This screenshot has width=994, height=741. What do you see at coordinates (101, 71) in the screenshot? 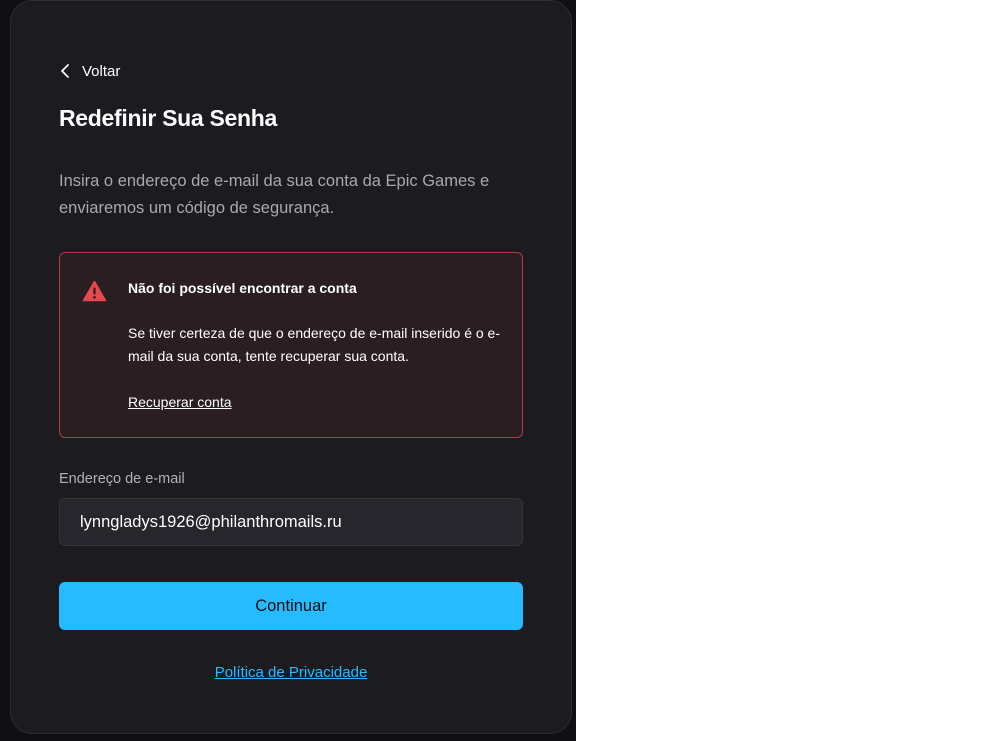
I see `back-label: Voltar` at bounding box center [101, 71].